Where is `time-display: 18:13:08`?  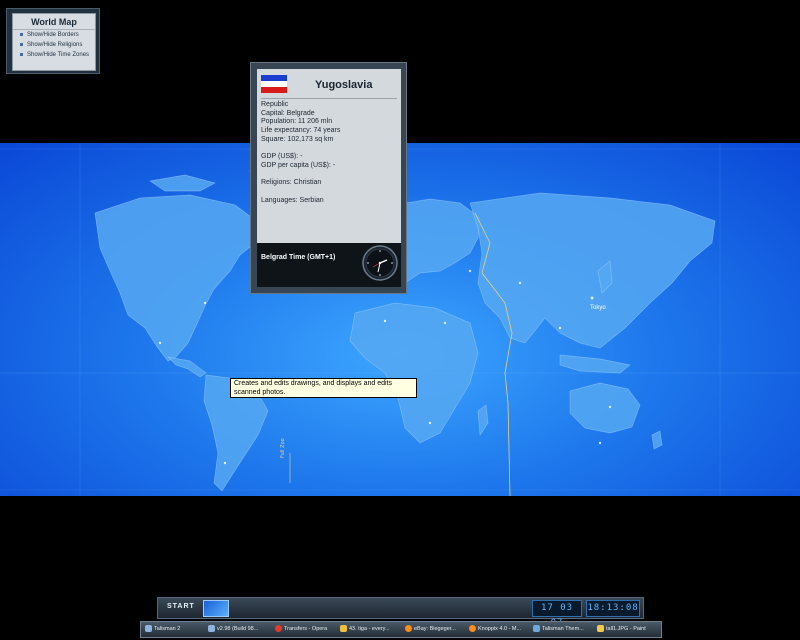 time-display: 18:13:08 is located at coordinates (613, 608).